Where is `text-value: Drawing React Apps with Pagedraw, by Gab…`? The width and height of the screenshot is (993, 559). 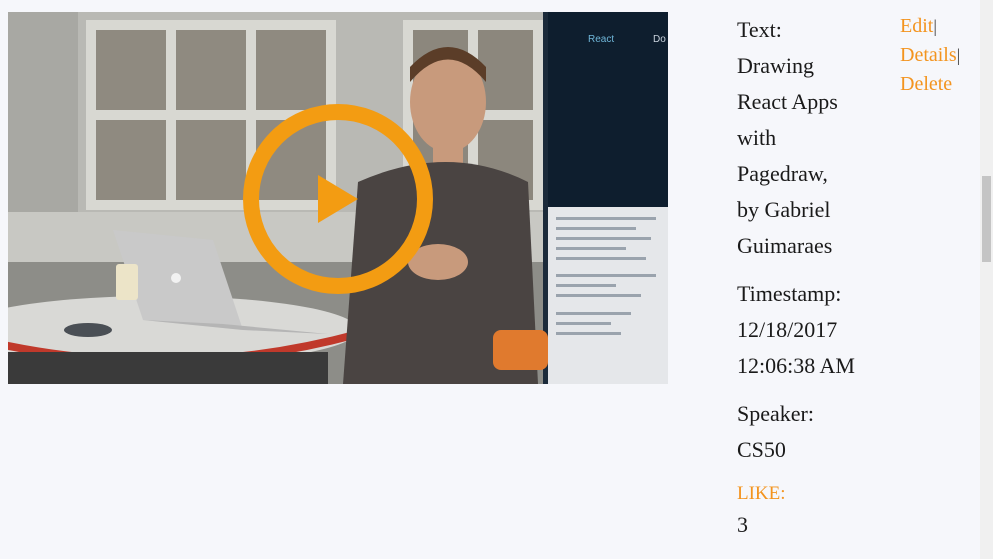
text-value: Drawing React Apps with Pagedraw, by Gab… is located at coordinates (787, 155).